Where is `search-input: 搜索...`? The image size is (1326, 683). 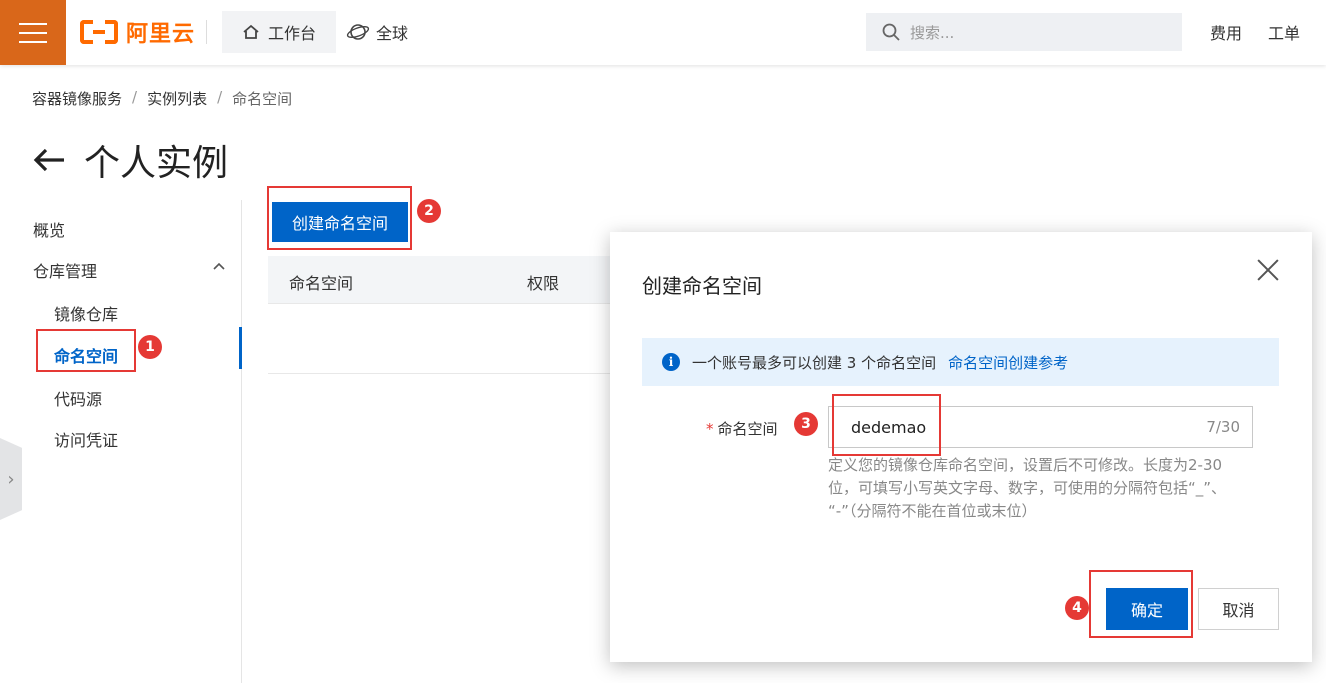
search-input: 搜索... is located at coordinates (1024, 32).